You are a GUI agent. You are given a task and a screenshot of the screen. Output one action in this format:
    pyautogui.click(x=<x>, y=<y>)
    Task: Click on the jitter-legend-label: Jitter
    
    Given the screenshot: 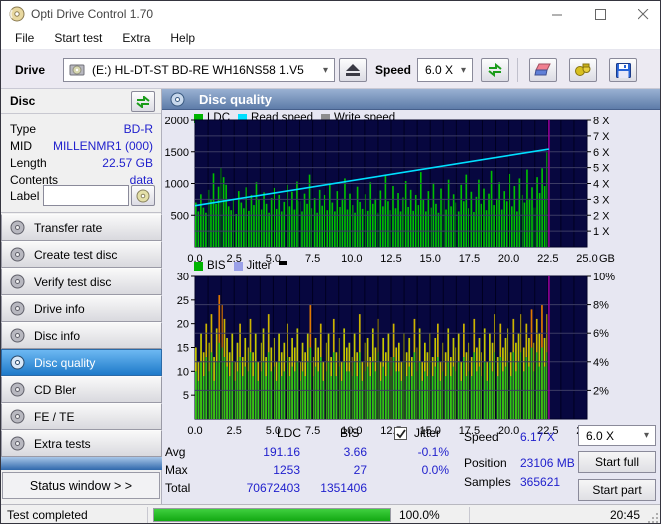 What is the action you would take?
    pyautogui.click(x=259, y=266)
    